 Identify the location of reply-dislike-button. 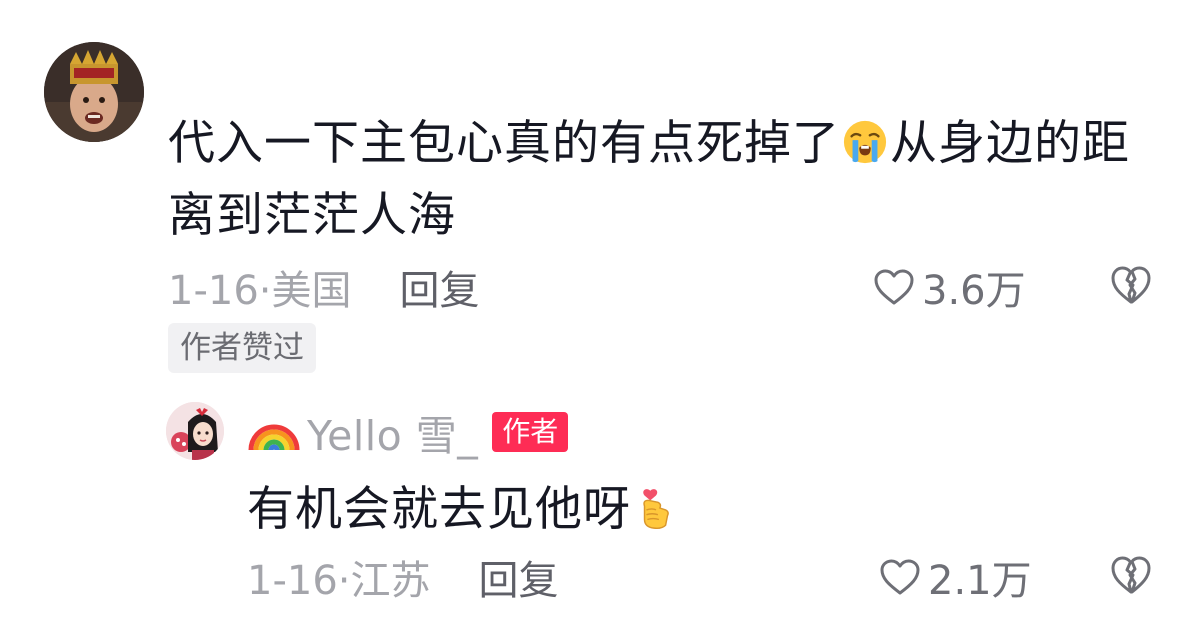
(1131, 574).